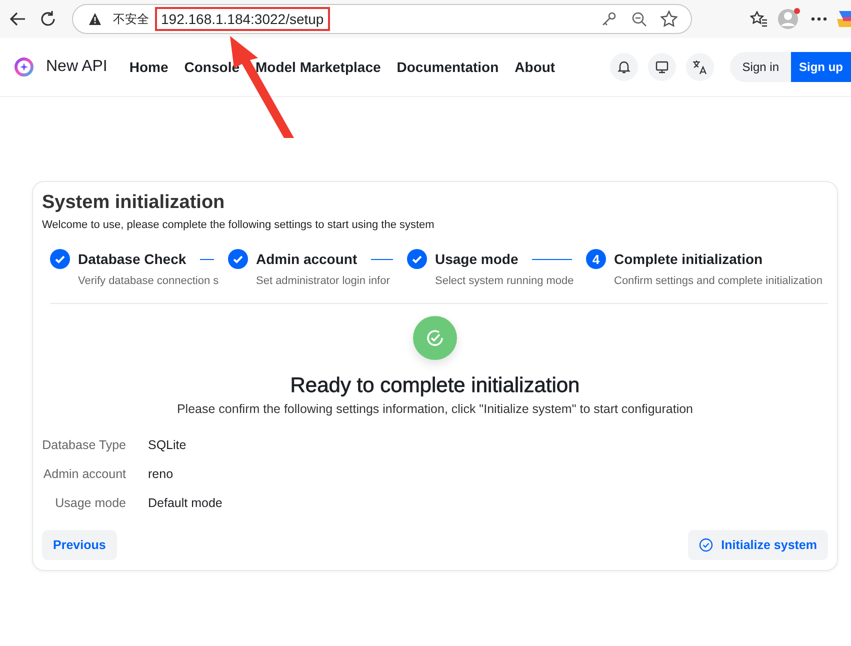 This screenshot has height=646, width=851. I want to click on bell-icon, so click(624, 67).